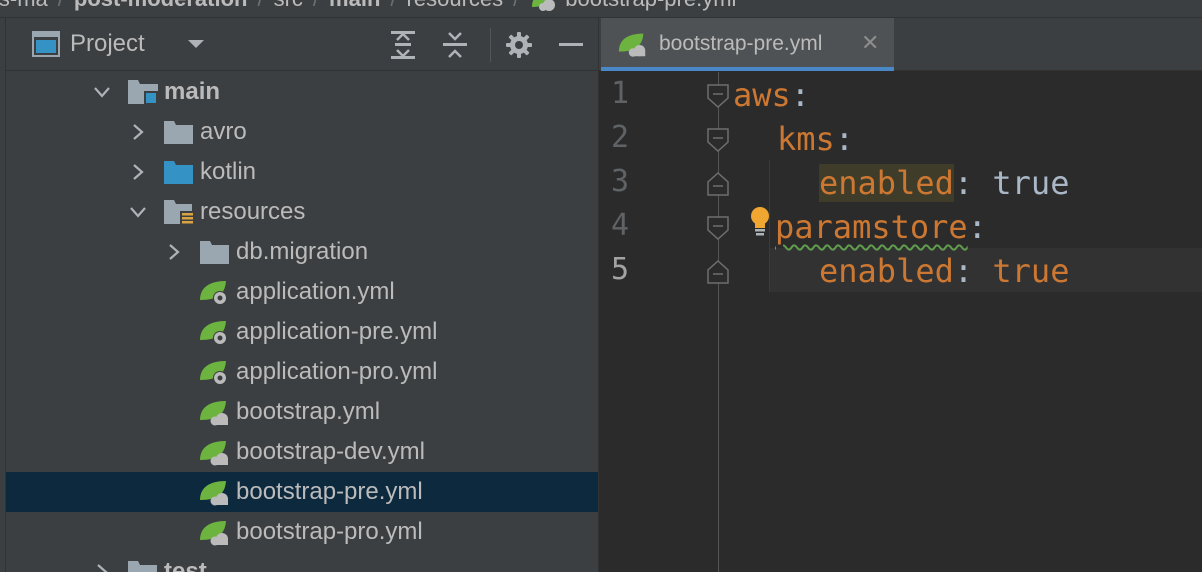 This screenshot has height=572, width=1202. What do you see at coordinates (330, 451) in the screenshot?
I see `tree-item-label: bootstrap-dev.yml` at bounding box center [330, 451].